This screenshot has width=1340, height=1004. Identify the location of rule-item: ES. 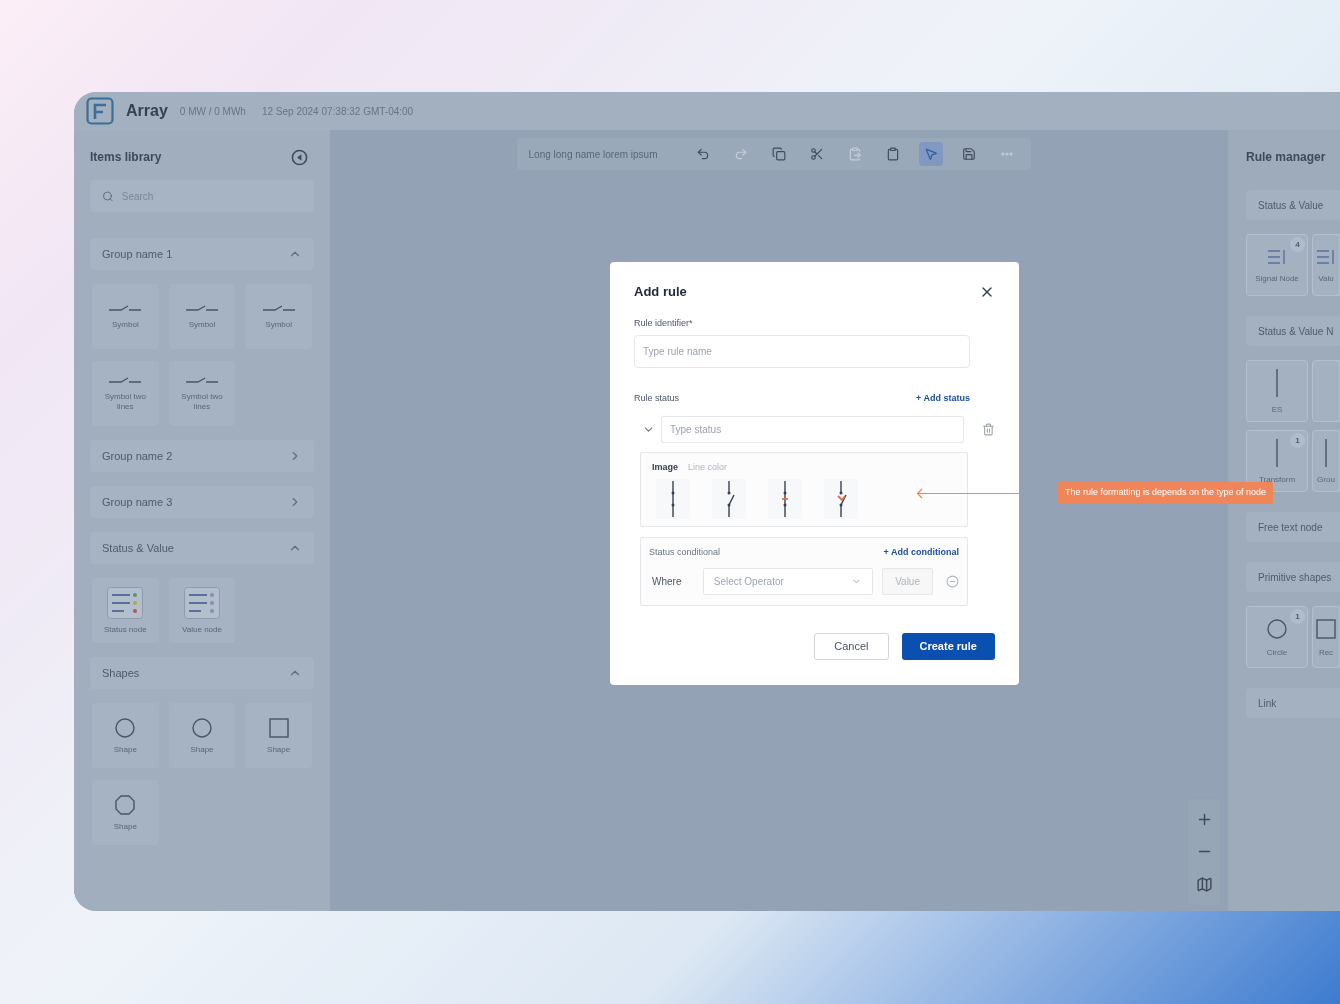
(1277, 391).